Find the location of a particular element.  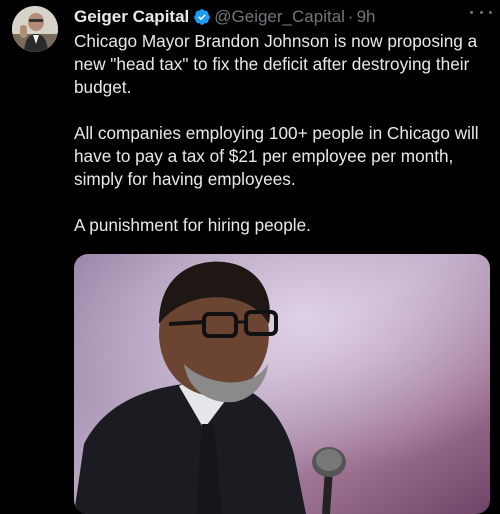

more-options-icon is located at coordinates (481, 12).